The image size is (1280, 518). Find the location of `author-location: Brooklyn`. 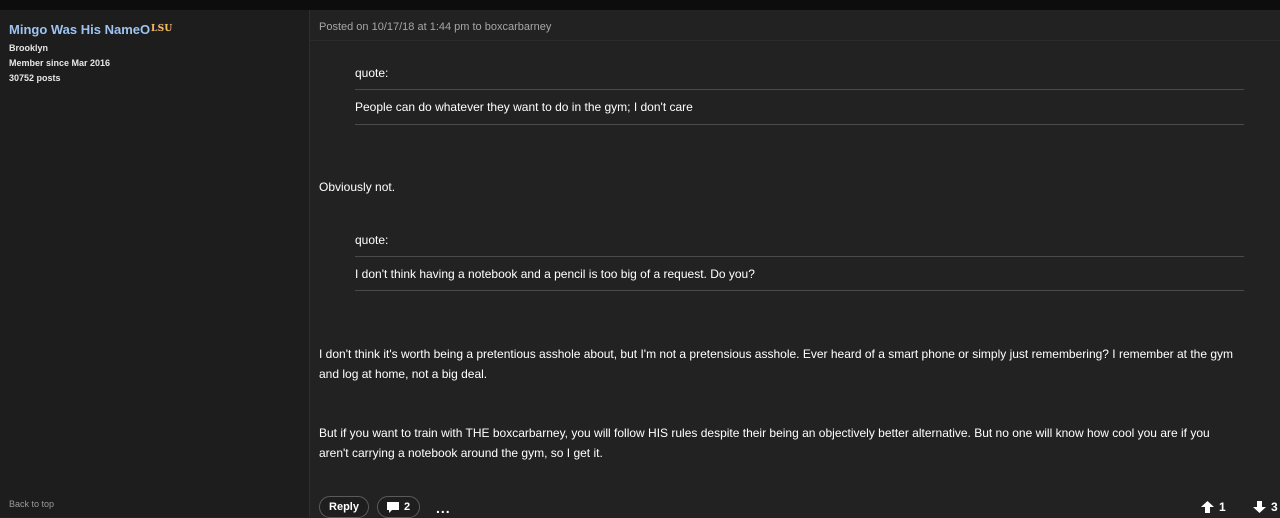

author-location: Brooklyn is located at coordinates (29, 48).